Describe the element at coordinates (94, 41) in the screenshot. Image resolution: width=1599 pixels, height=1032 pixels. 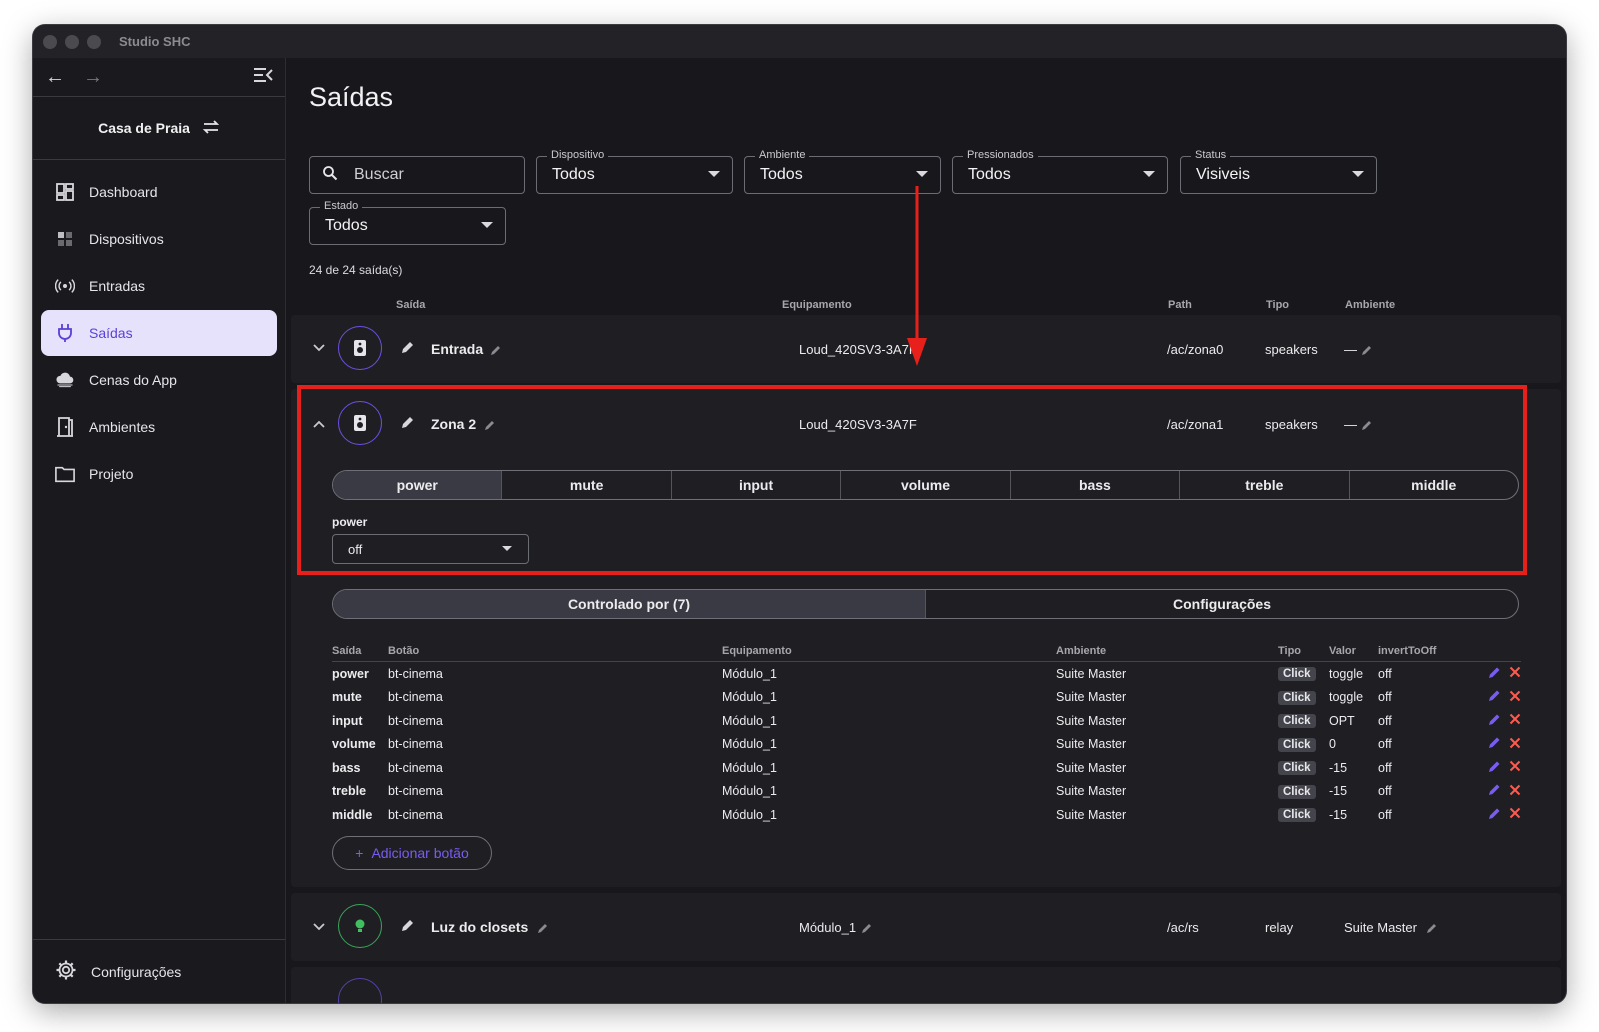
I see `zoom-window-button` at that location.